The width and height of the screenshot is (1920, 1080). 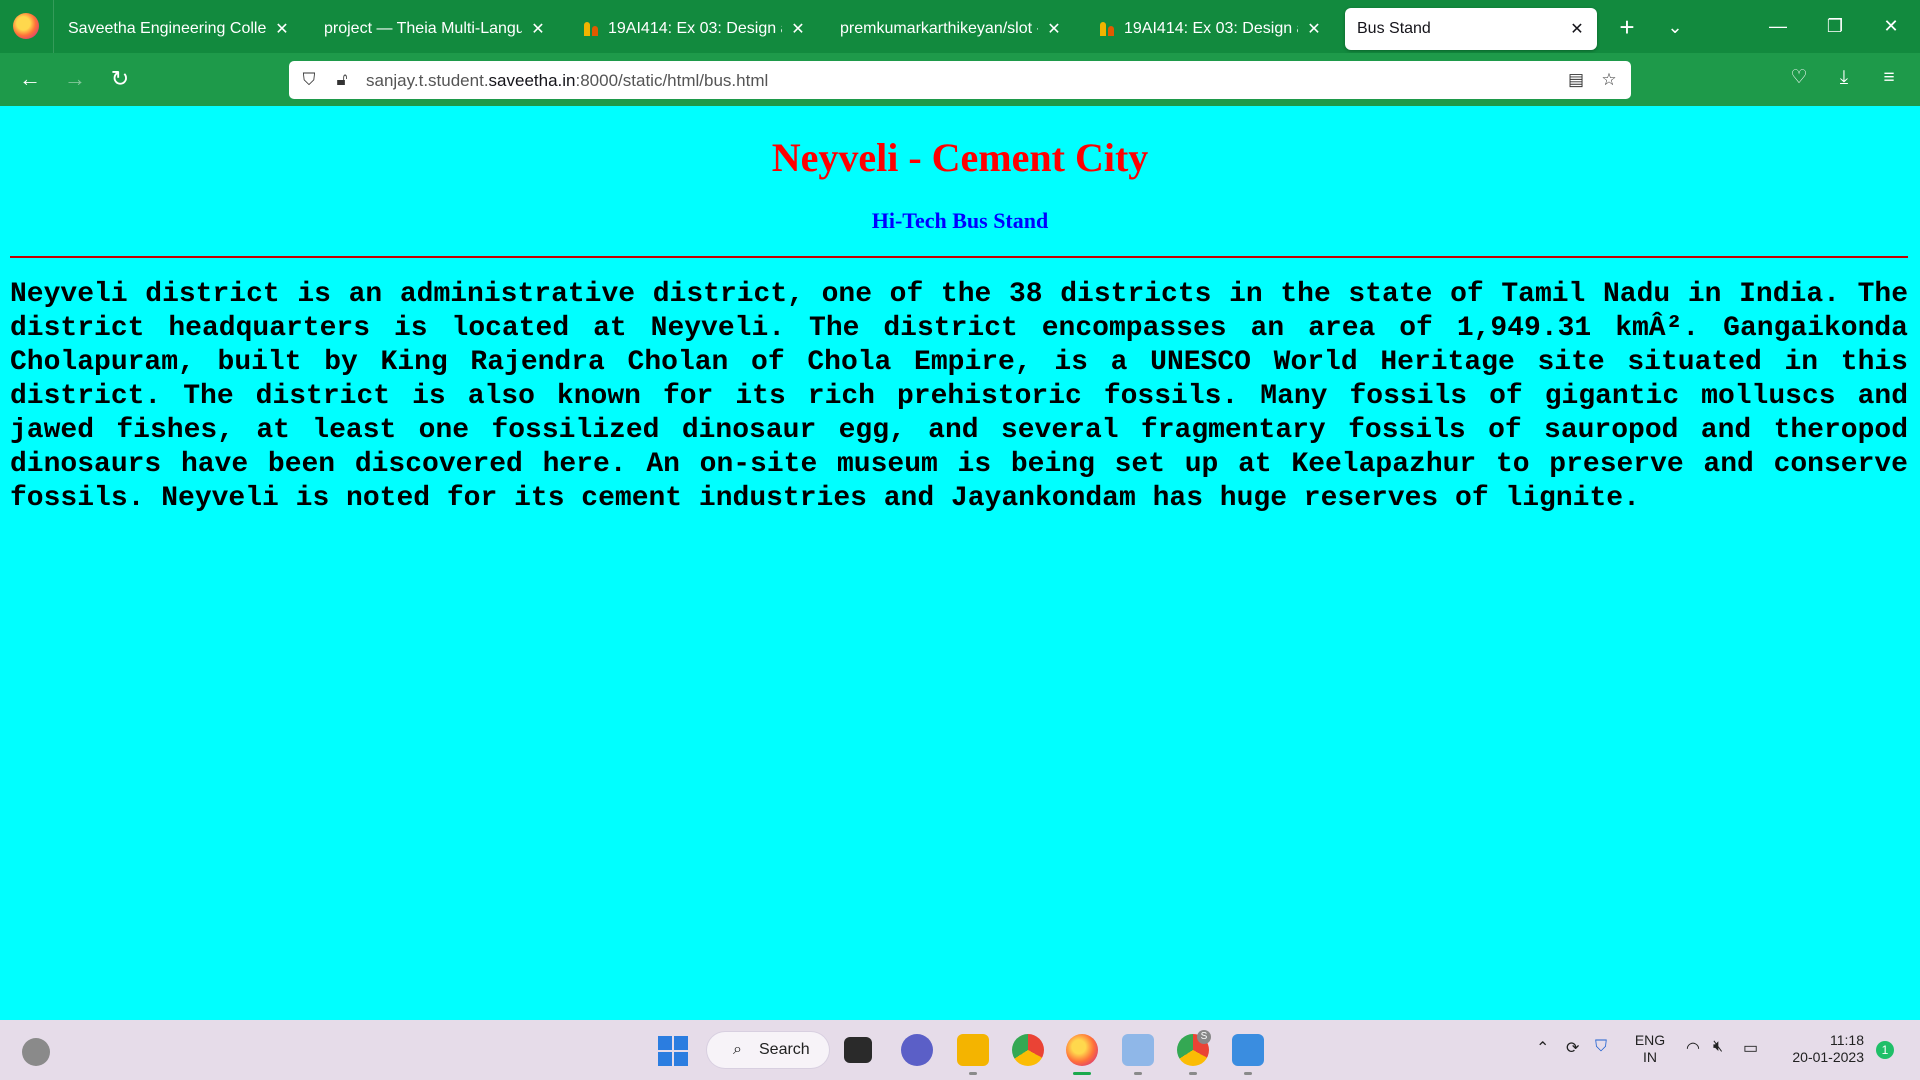 I want to click on clock-date: 20-01-2023, so click(x=1828, y=1057).